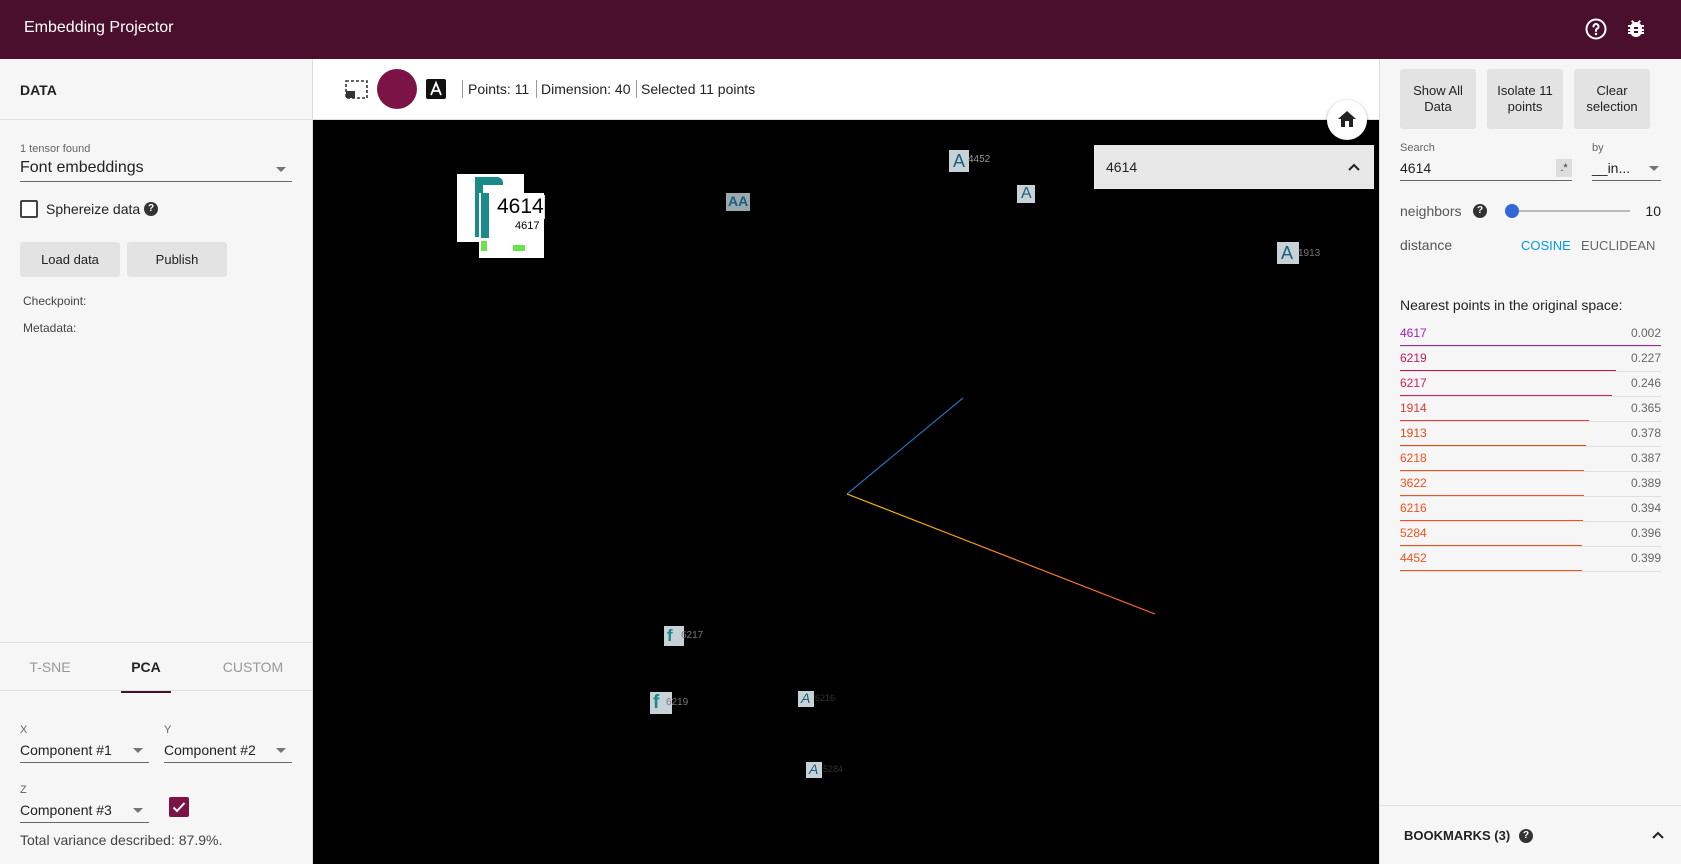  I want to click on check-icon, so click(179, 807).